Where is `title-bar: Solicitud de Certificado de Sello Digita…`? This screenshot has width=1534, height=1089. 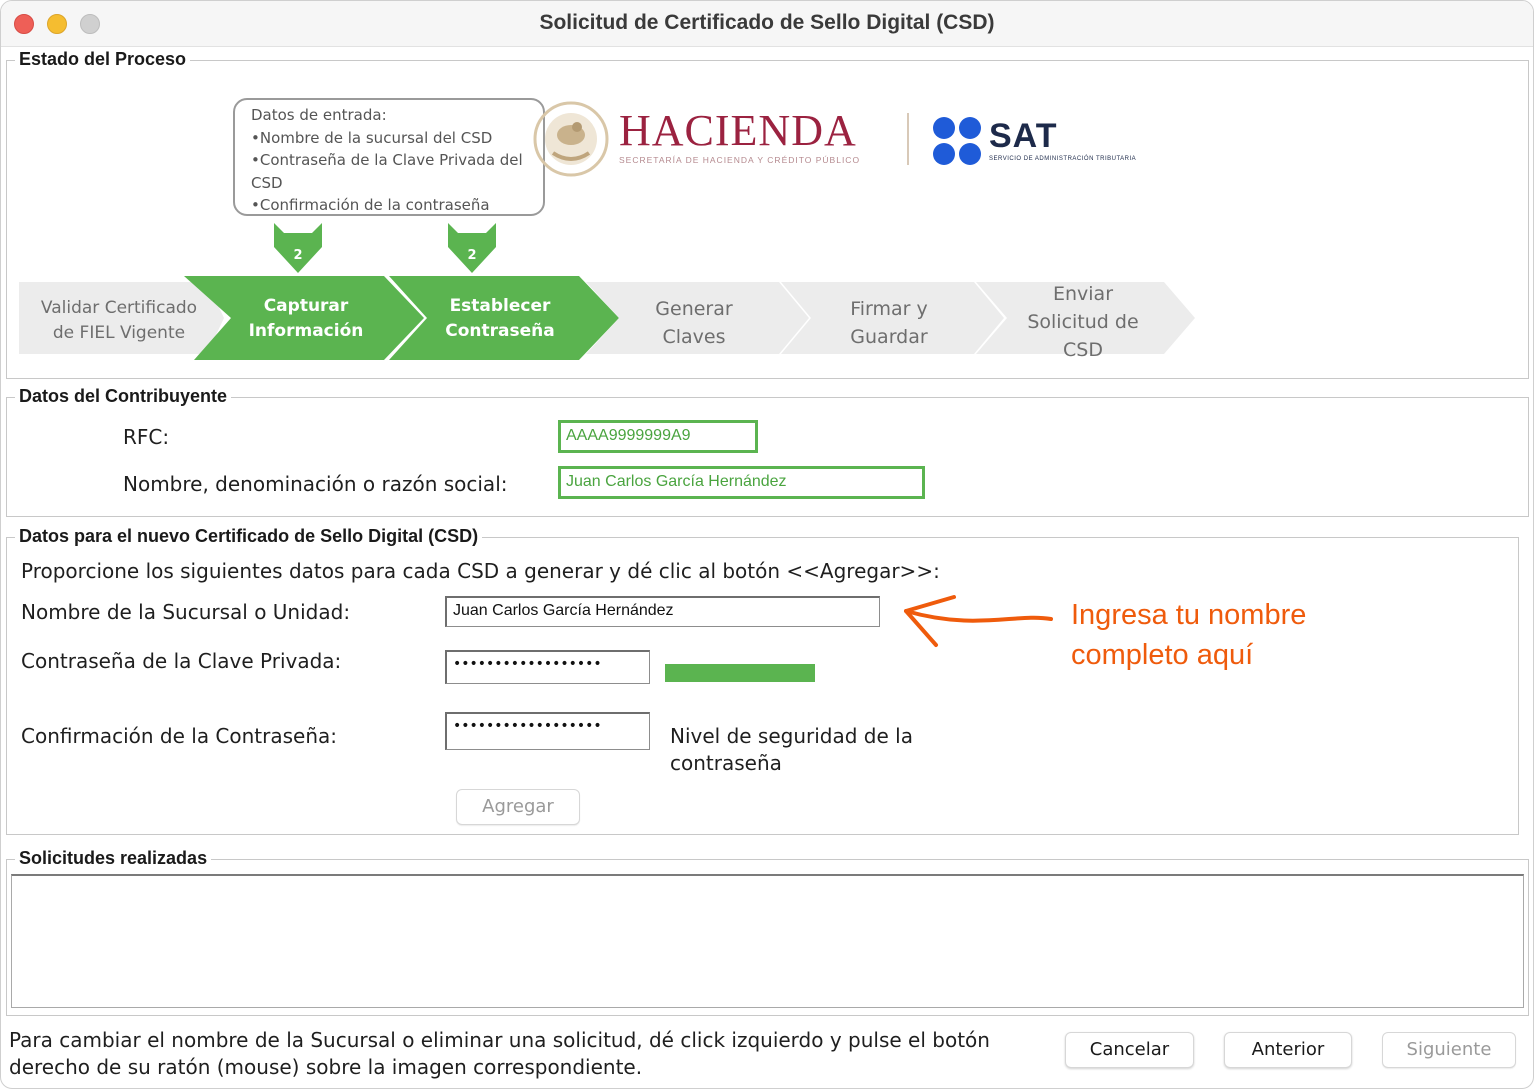
title-bar: Solicitud de Certificado de Sello Digita… is located at coordinates (767, 24).